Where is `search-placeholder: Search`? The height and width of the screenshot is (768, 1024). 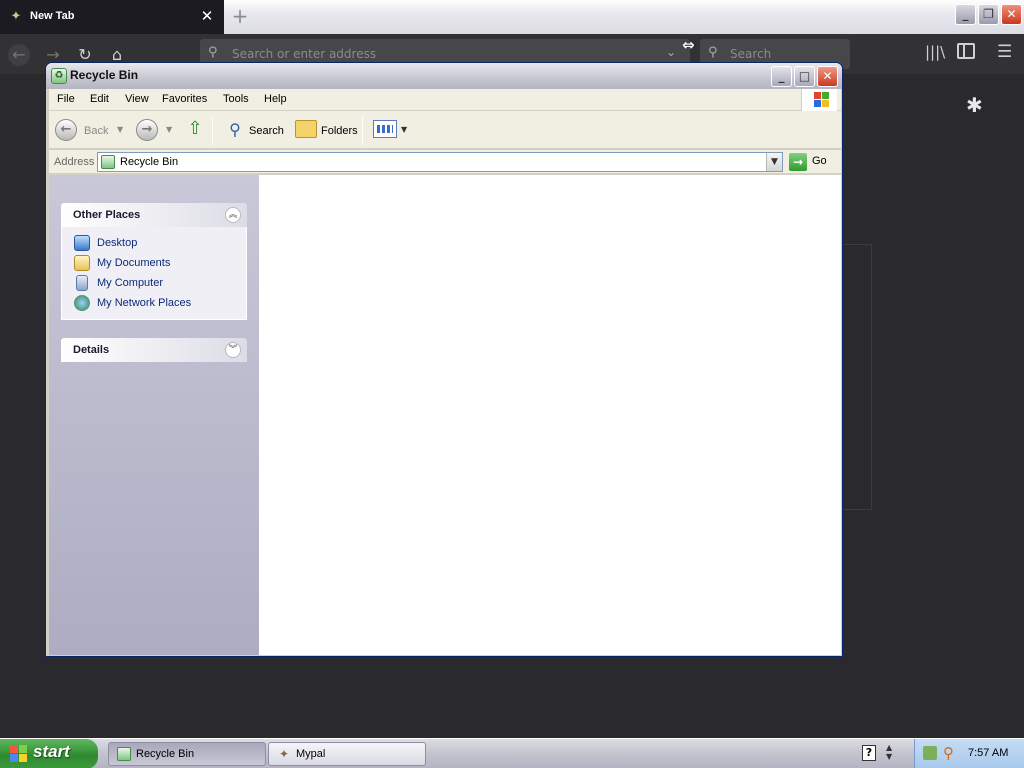
search-placeholder: Search is located at coordinates (751, 54).